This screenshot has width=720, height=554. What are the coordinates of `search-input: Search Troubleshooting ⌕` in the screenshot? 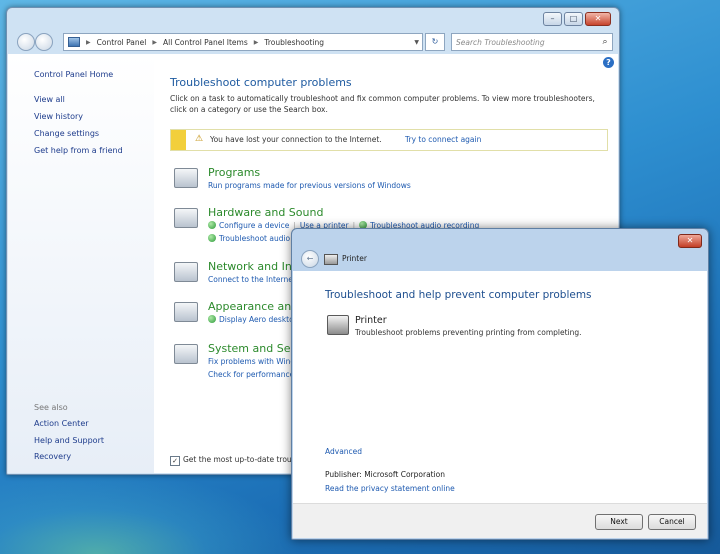 It's located at (532, 42).